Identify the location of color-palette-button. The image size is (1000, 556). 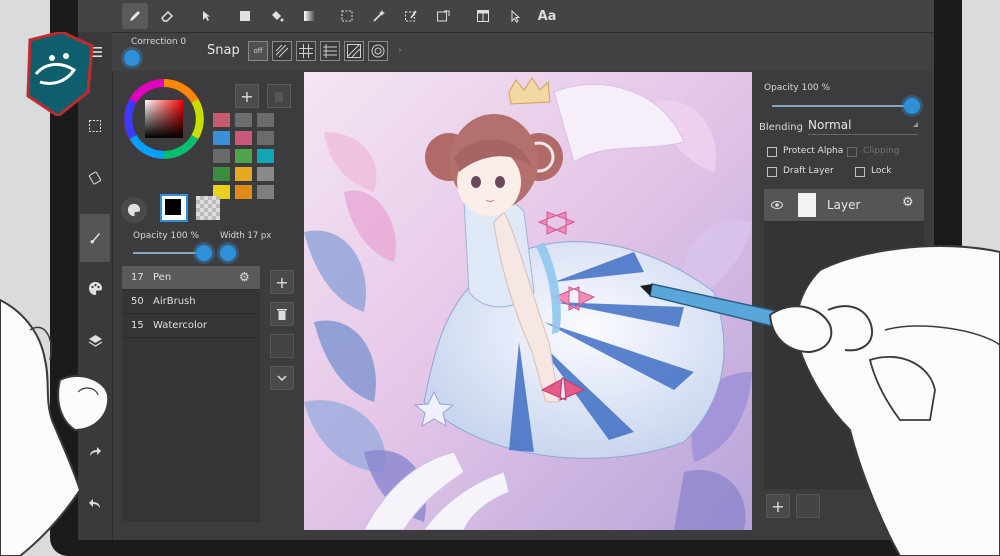
(134, 210).